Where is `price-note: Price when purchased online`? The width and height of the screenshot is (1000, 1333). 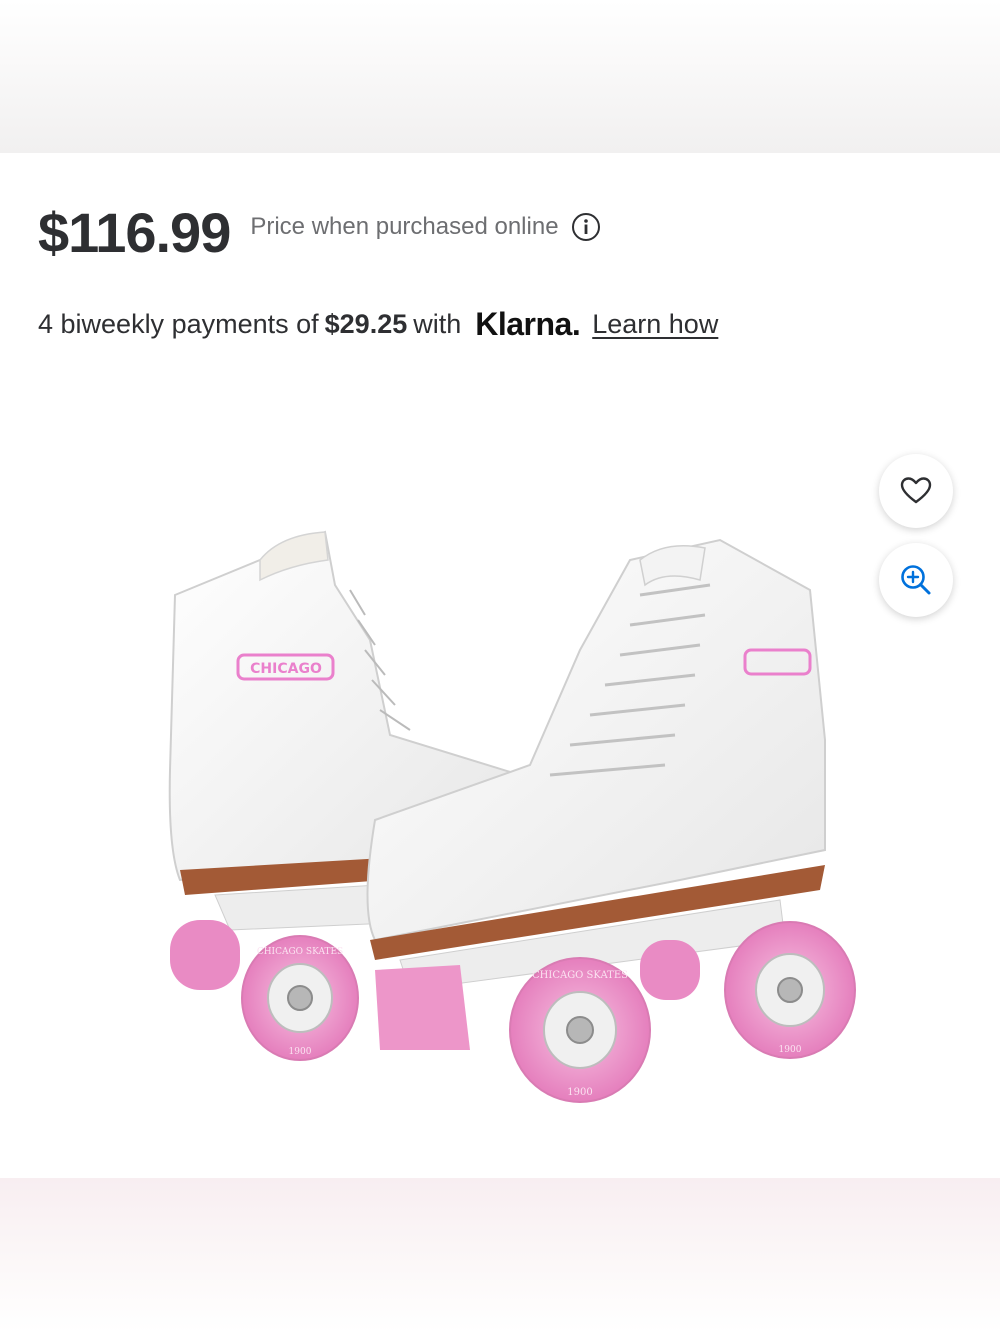
price-note: Price when purchased online is located at coordinates (425, 227).